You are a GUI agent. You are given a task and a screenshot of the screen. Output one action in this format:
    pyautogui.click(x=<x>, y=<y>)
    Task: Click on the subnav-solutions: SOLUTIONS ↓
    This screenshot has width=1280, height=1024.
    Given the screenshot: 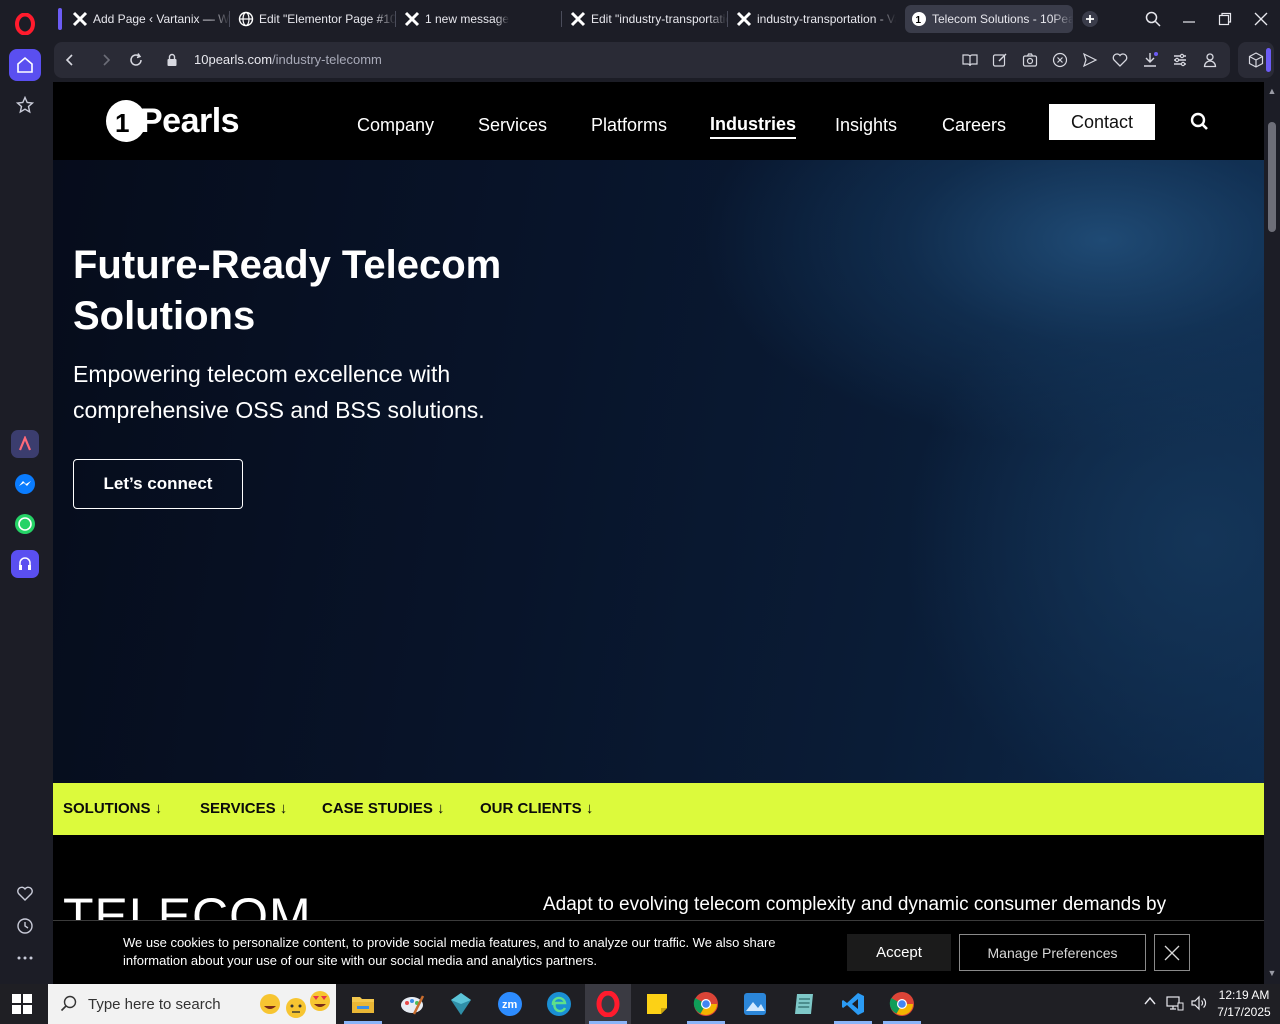 What is the action you would take?
    pyautogui.click(x=112, y=808)
    